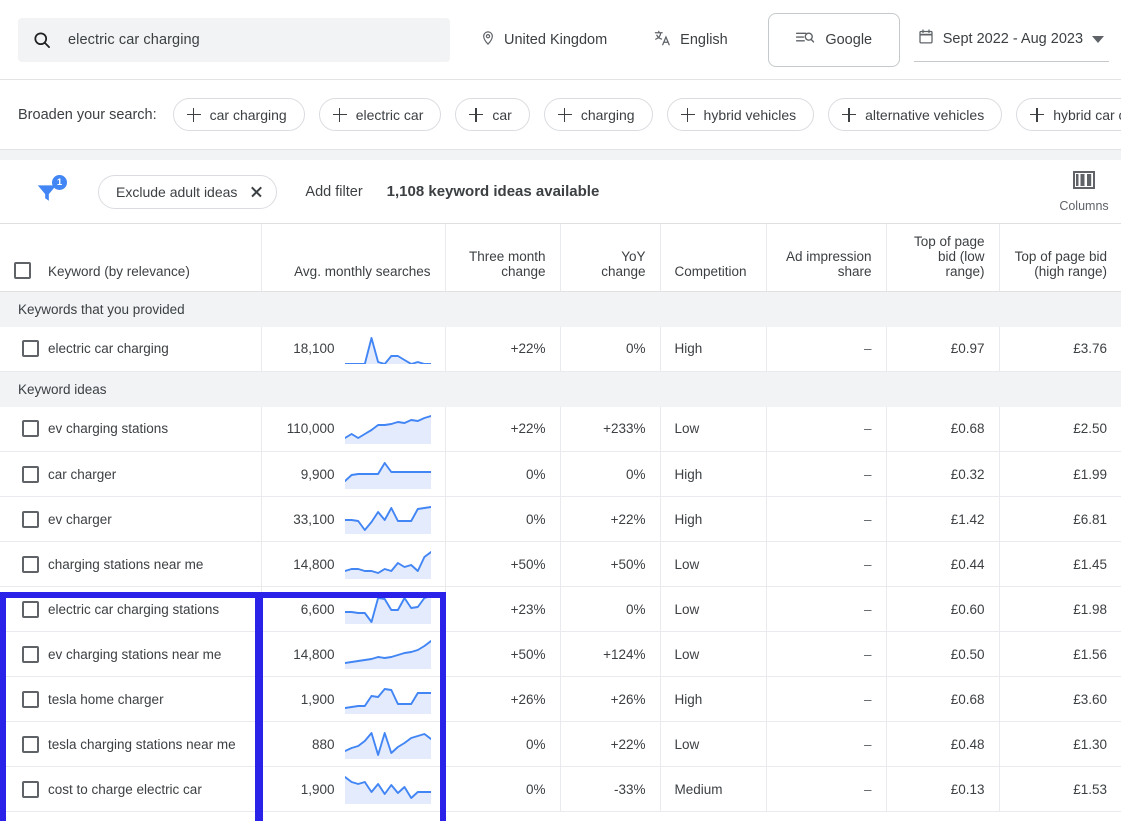 The height and width of the screenshot is (821, 1121). Describe the element at coordinates (690, 40) in the screenshot. I see `language-selector: English` at that location.